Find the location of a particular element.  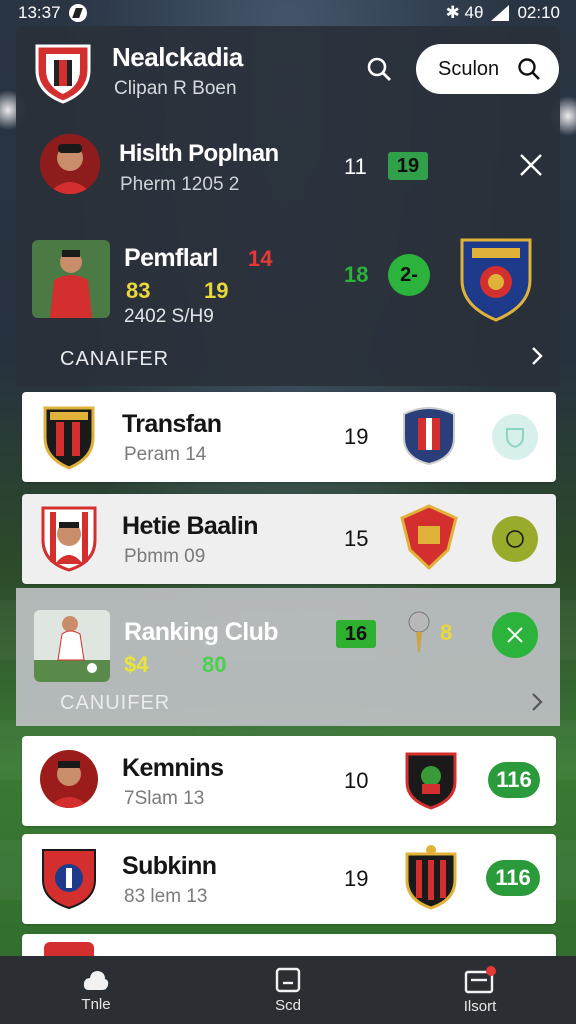

ranking-stat-b: 80 is located at coordinates (214, 664).